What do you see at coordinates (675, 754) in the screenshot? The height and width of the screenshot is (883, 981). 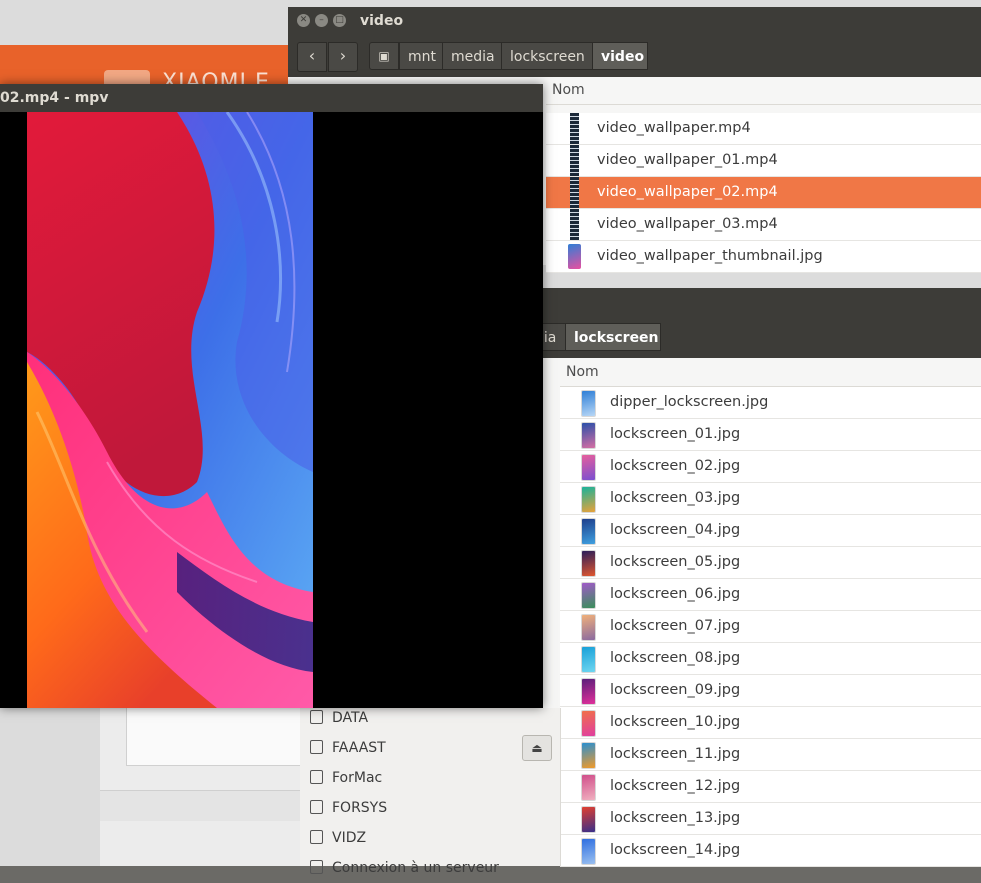 I see `file-name: lockscreen_11.jpg` at bounding box center [675, 754].